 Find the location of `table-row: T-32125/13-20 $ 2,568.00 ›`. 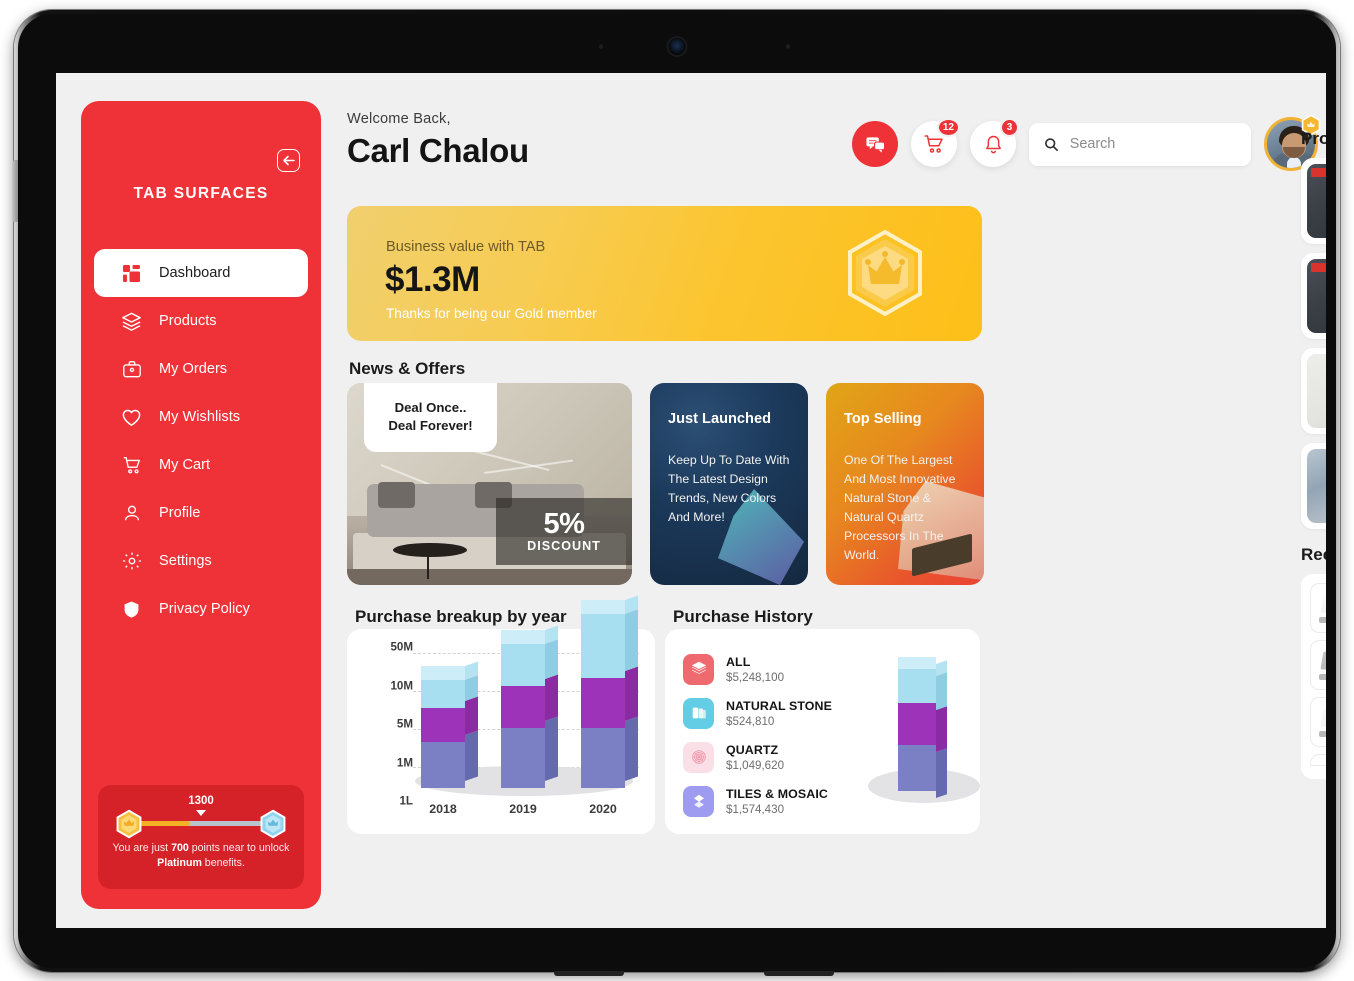

table-row: T-32125/13-20 $ 2,568.00 › is located at coordinates (1318, 722).